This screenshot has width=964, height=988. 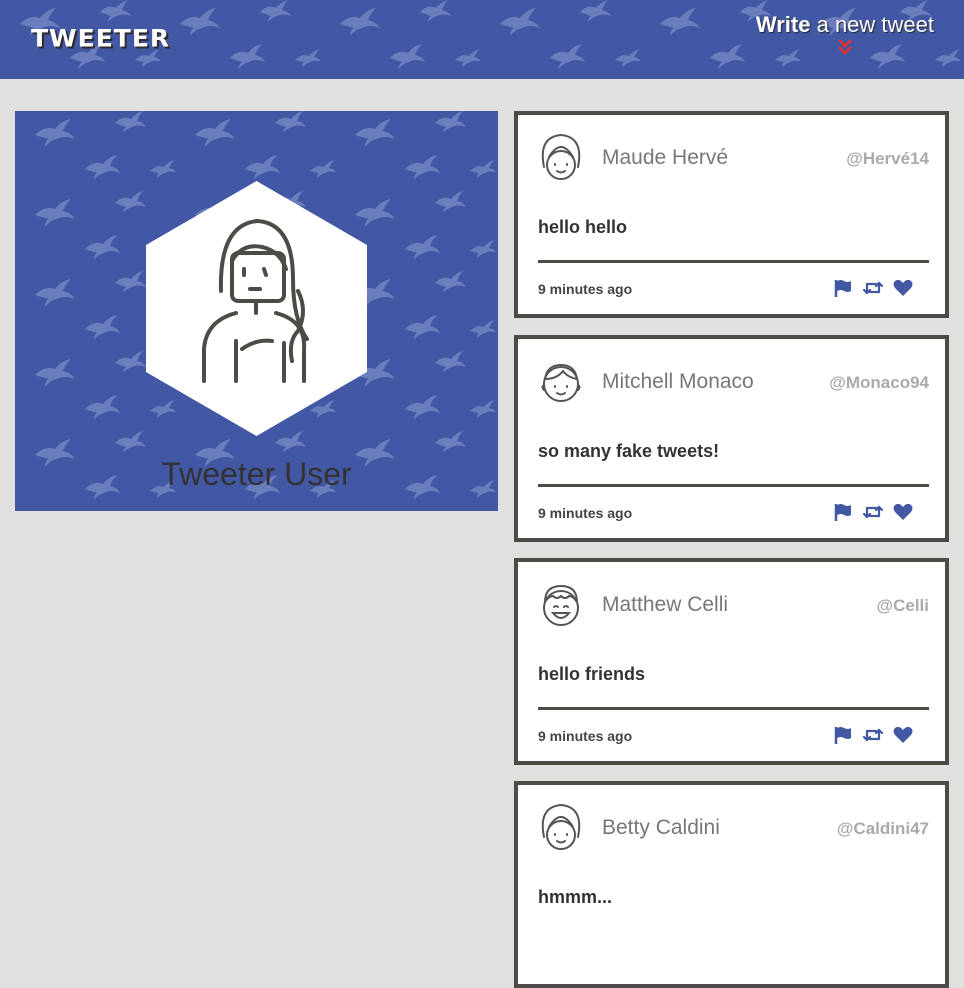 I want to click on top-navbar: TWEETER Write a new tweet, so click(x=482, y=39).